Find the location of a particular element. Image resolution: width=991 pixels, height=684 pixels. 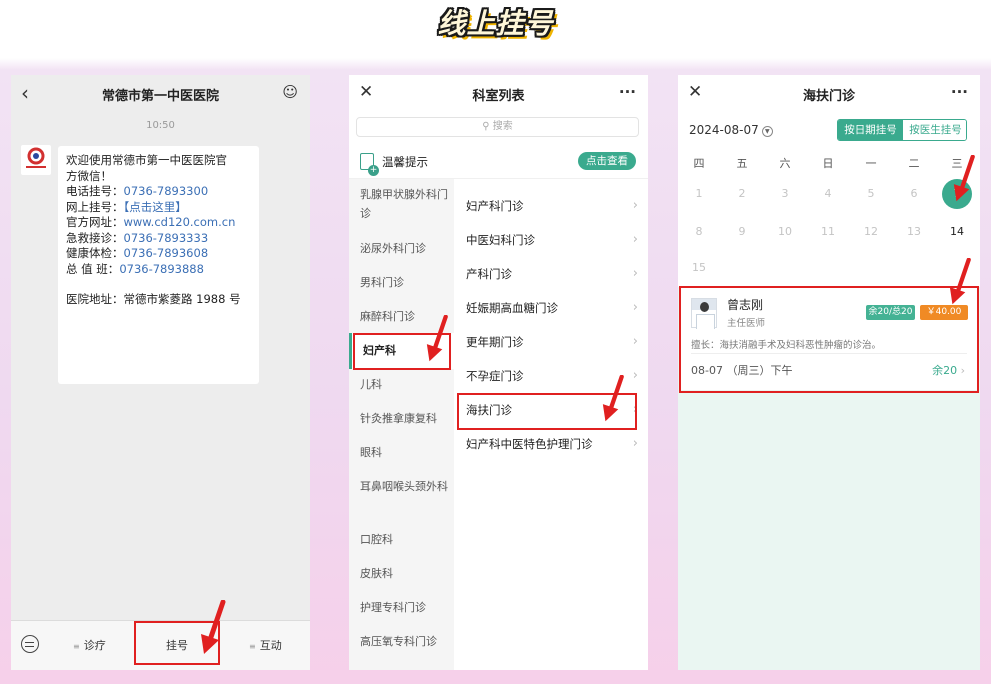

department-item: 儿科 is located at coordinates (401, 384).